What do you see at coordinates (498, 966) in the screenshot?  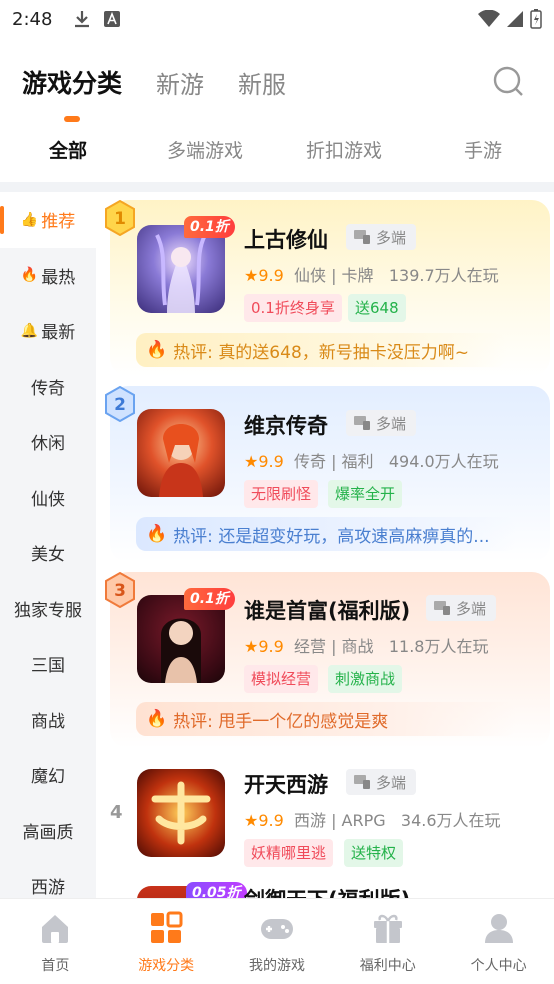 I see `nav-label: 个人中心` at bounding box center [498, 966].